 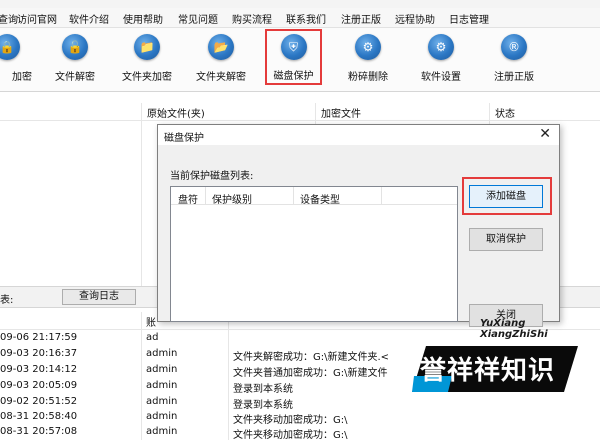 What do you see at coordinates (514, 77) in the screenshot?
I see `toolbar-button-label: 注册正版` at bounding box center [514, 77].